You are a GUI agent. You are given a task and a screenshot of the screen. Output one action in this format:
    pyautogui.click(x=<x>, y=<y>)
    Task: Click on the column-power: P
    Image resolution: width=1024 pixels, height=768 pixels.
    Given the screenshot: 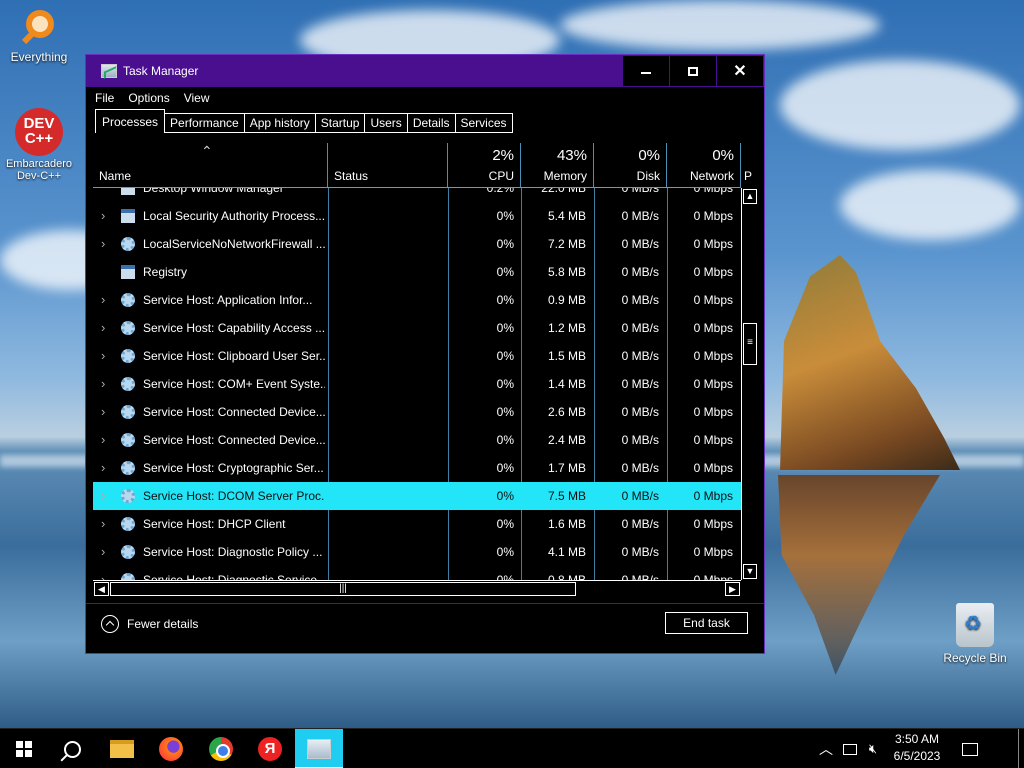 What is the action you would take?
    pyautogui.click(x=749, y=165)
    